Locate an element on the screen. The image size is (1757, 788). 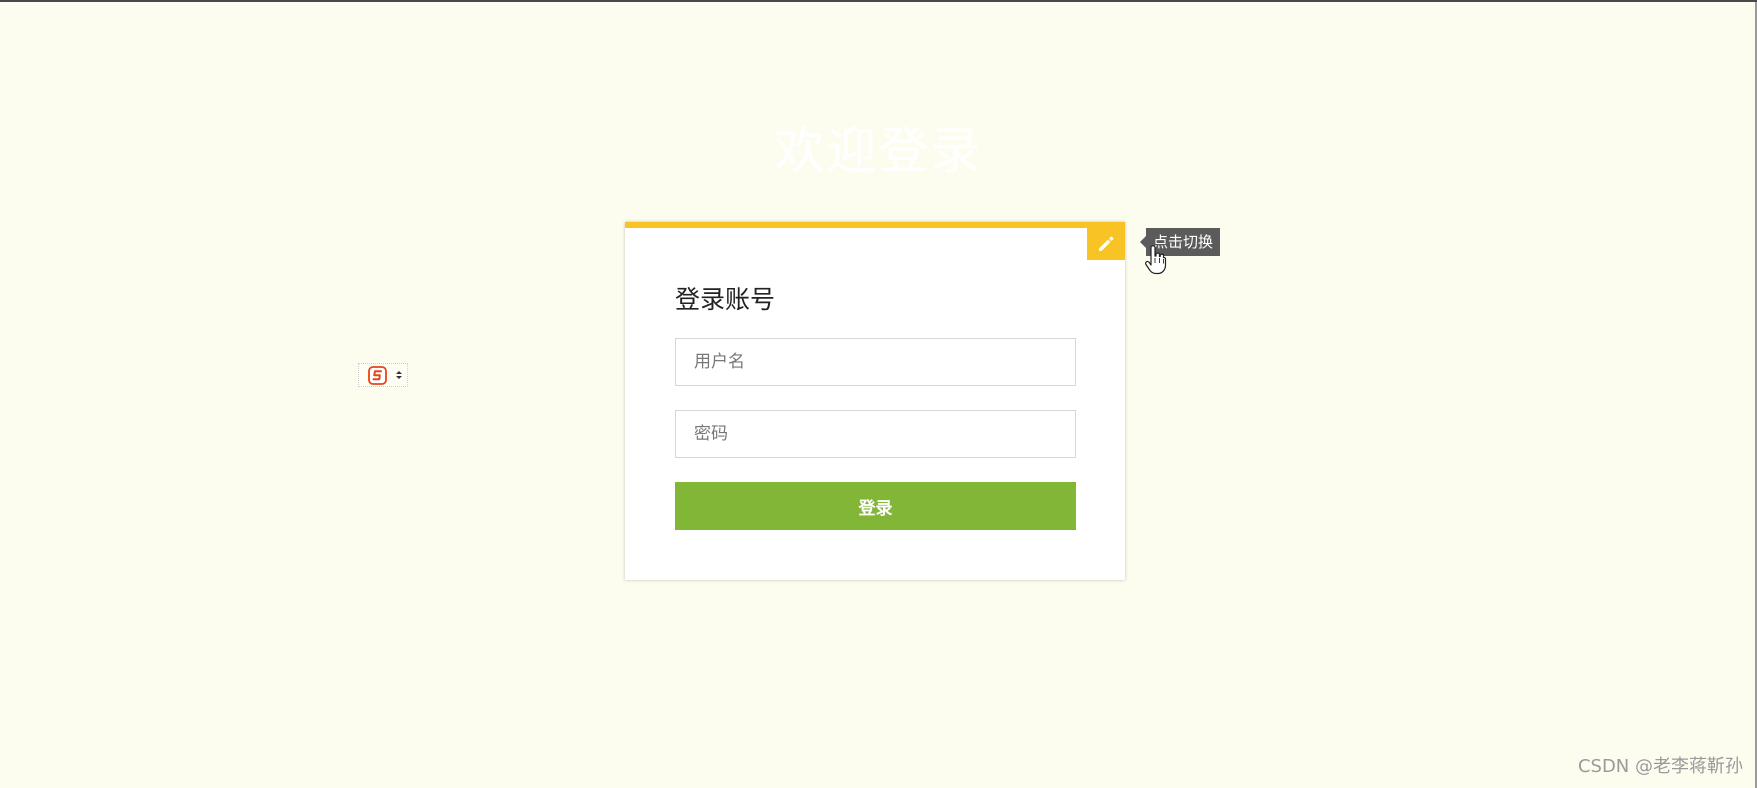
login-card: 登录账号 登录 is located at coordinates (875, 401).